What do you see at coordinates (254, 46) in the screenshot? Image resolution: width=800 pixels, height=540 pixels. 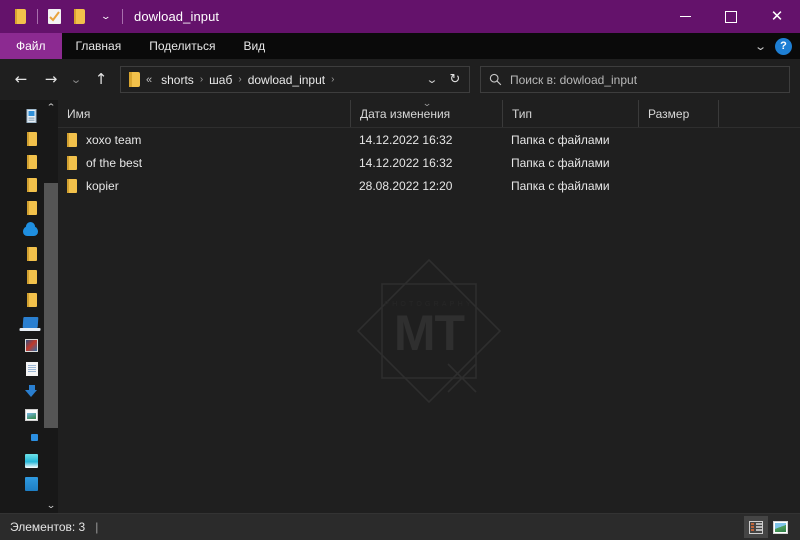 I see `tab-view: Вид` at bounding box center [254, 46].